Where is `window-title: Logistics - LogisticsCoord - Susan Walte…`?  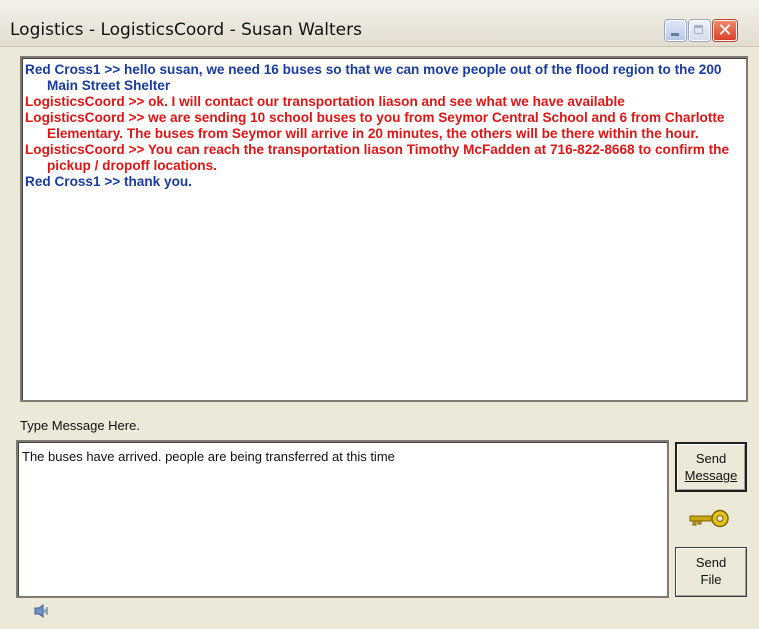
window-title: Logistics - LogisticsCoord - Susan Walte… is located at coordinates (186, 30).